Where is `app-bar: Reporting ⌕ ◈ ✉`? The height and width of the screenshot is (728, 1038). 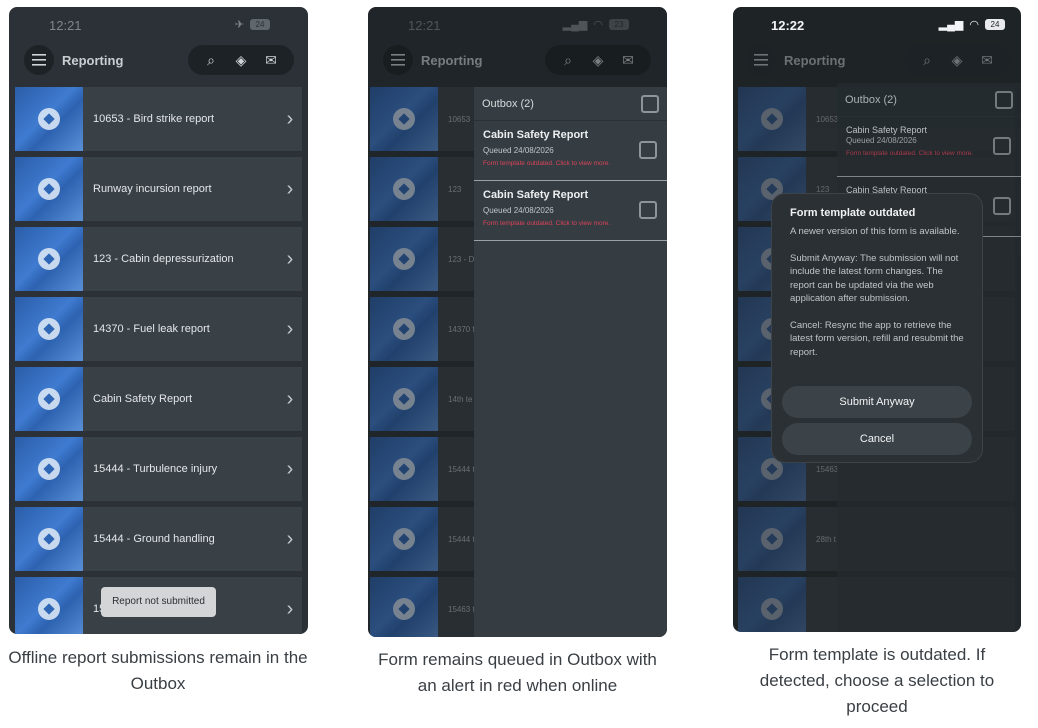
app-bar: Reporting ⌕ ◈ ✉ is located at coordinates (158, 66).